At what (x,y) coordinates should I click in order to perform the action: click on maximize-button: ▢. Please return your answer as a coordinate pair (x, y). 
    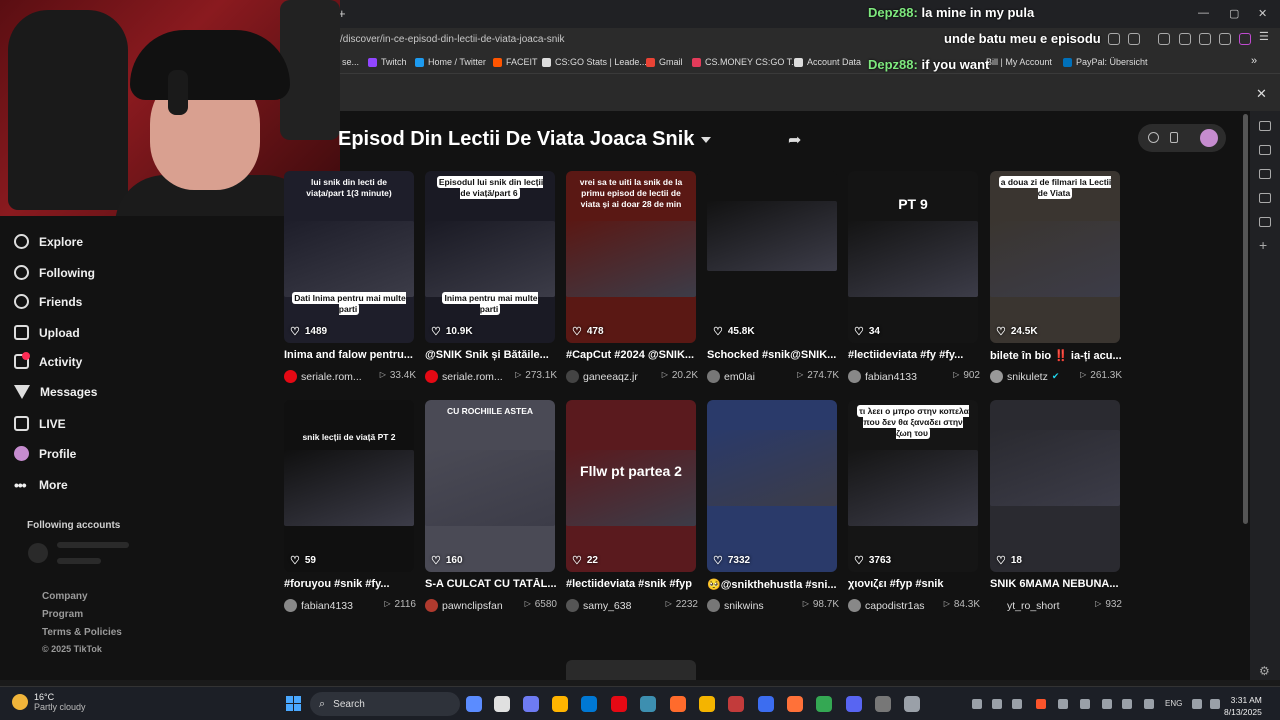
    Looking at the image, I should click on (1234, 13).